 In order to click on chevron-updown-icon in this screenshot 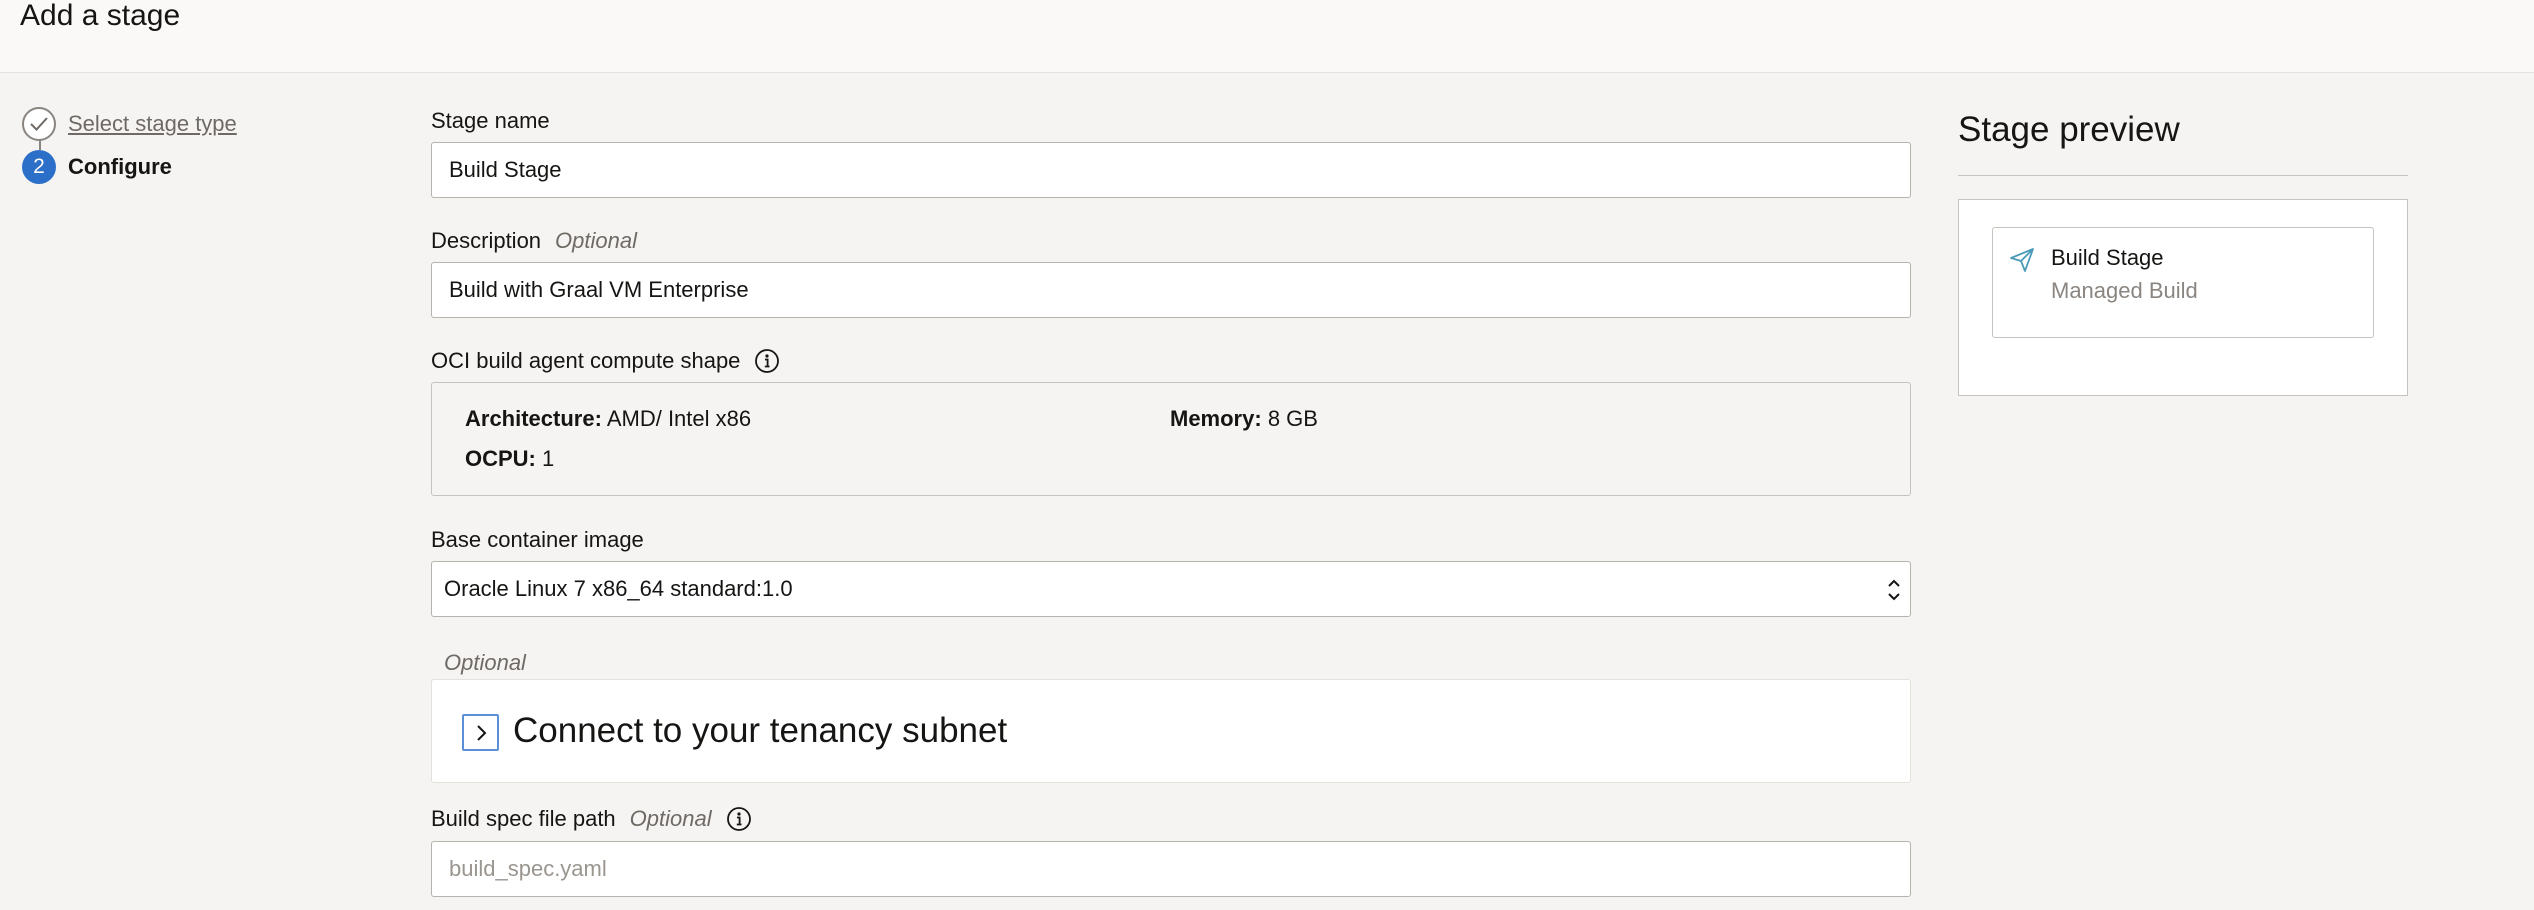, I will do `click(1894, 593)`.